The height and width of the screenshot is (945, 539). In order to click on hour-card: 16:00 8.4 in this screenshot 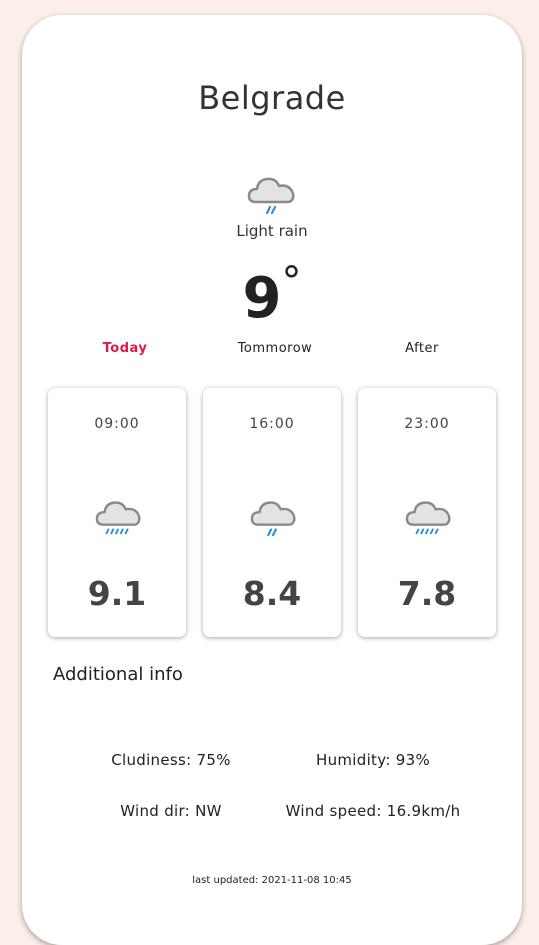, I will do `click(272, 512)`.